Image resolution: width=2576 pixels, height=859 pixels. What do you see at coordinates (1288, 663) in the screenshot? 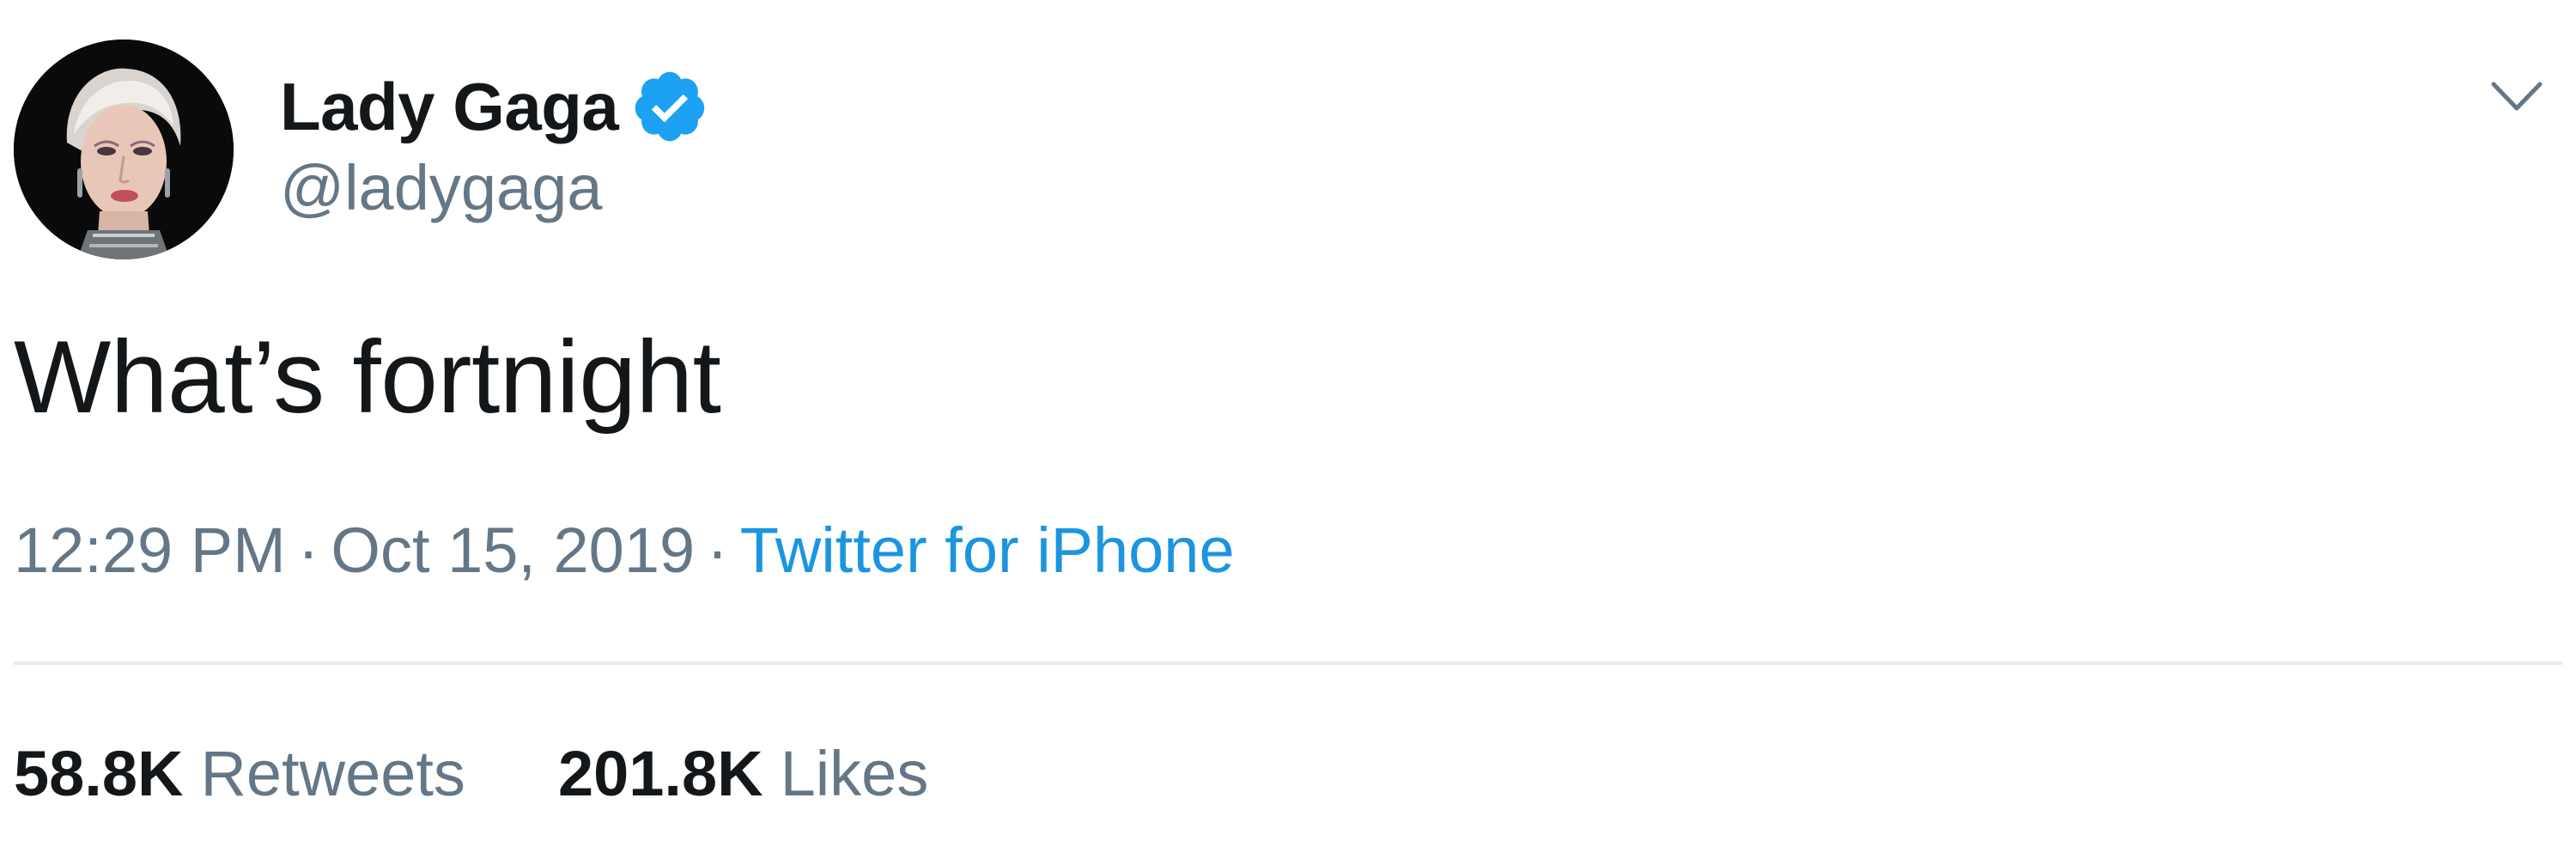
I see `divider` at bounding box center [1288, 663].